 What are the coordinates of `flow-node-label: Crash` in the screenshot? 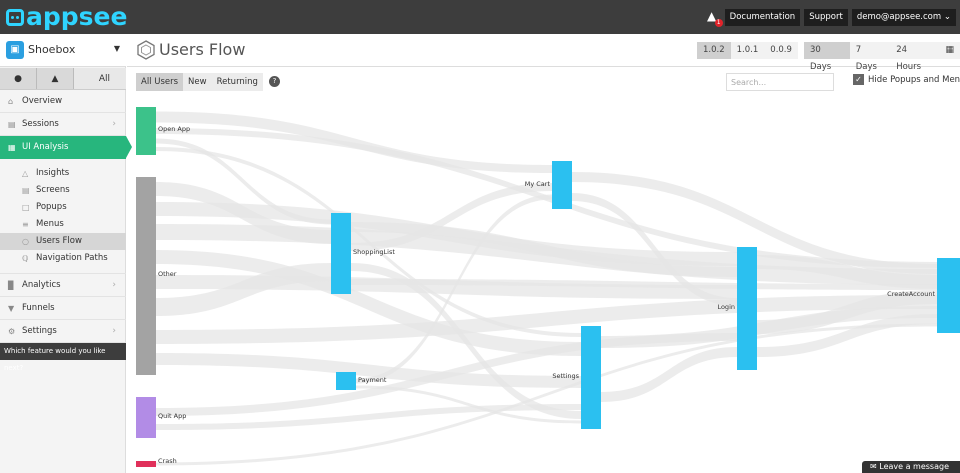 It's located at (167, 461).